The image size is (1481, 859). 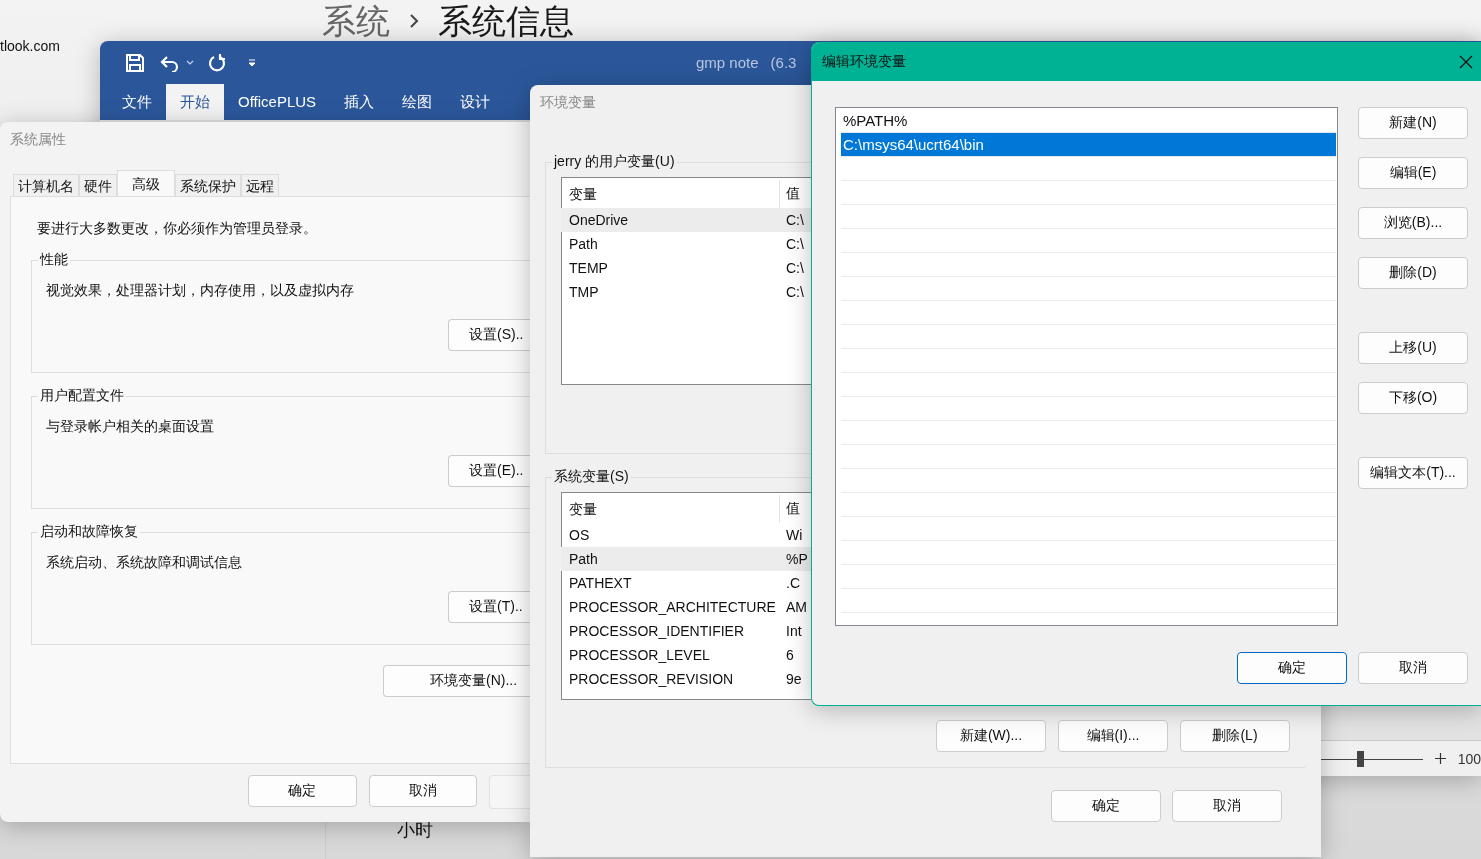 I want to click on zoom-slider, so click(x=1370, y=758).